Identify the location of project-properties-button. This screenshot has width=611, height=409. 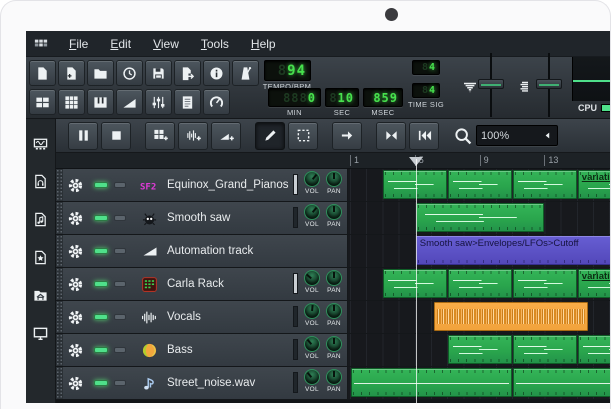
(216, 73).